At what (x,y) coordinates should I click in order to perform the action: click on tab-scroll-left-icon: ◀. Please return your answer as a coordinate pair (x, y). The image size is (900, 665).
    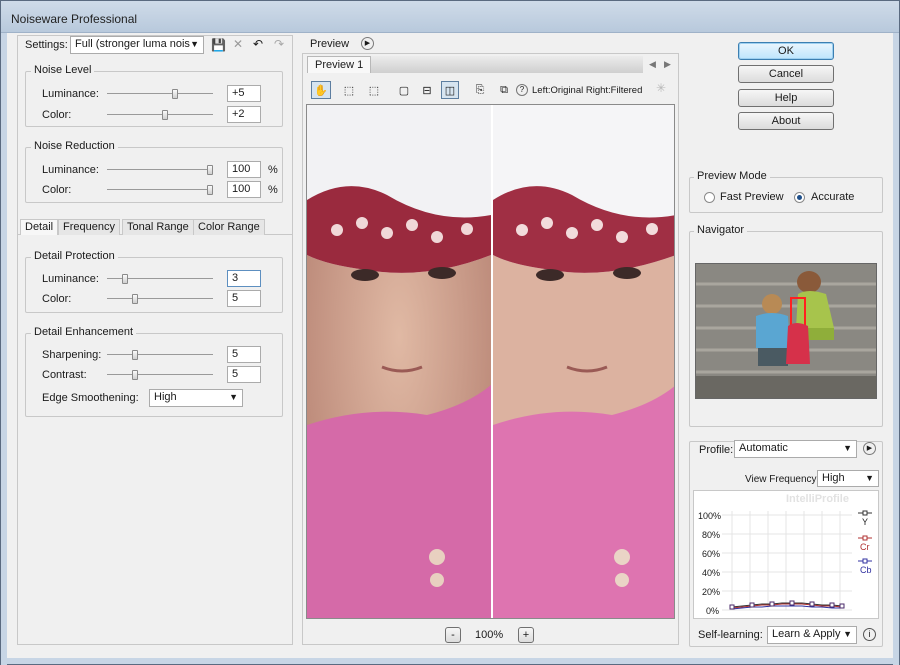
    Looking at the image, I should click on (652, 64).